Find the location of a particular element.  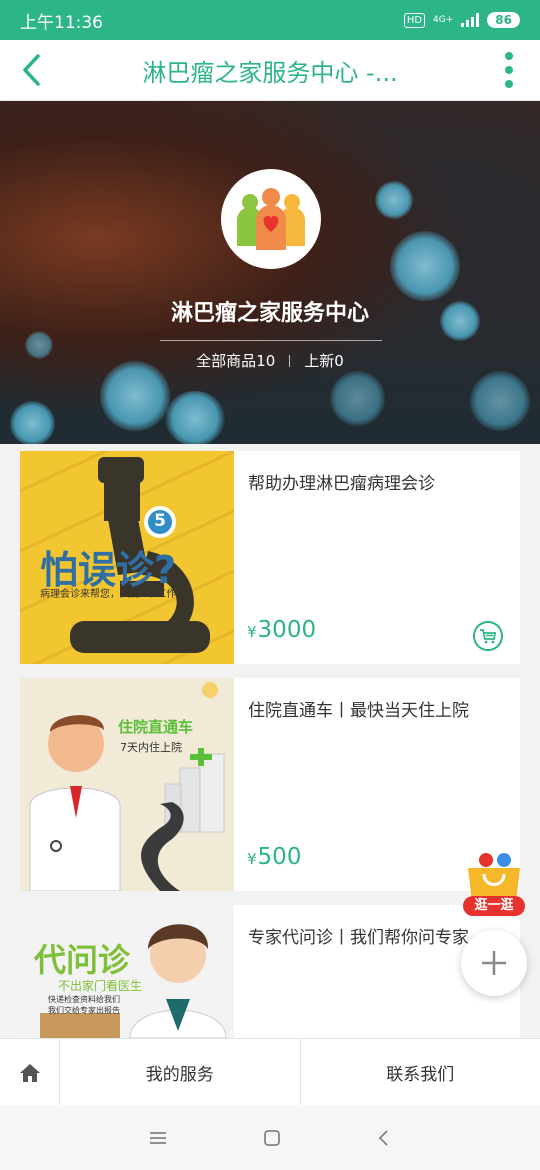

back-button is located at coordinates (31, 70).